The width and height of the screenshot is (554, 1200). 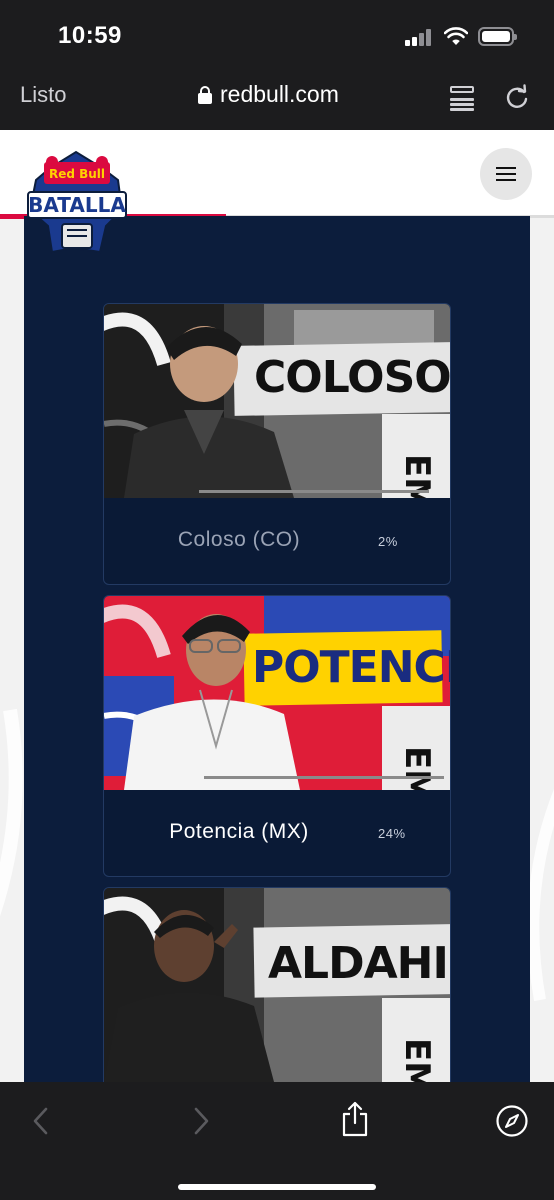 I want to click on competitor-poster: EM POTENCIA, so click(x=277, y=693).